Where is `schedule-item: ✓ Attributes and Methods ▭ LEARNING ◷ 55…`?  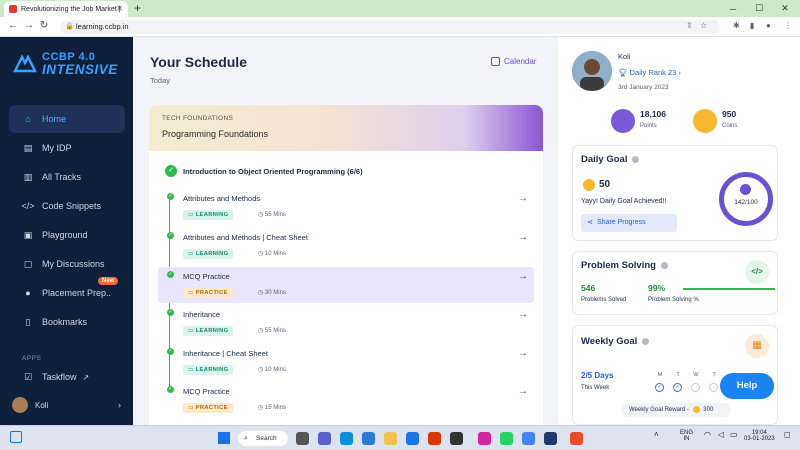 schedule-item: ✓ Attributes and Methods ▭ LEARNING ◷ 55… is located at coordinates (346, 207).